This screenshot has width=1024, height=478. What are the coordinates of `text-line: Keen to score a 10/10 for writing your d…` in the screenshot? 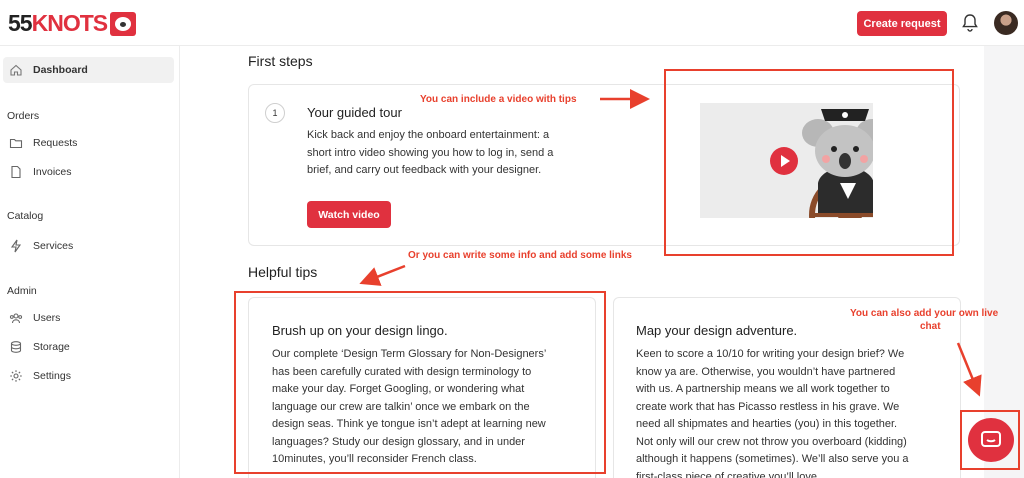 It's located at (770, 354).